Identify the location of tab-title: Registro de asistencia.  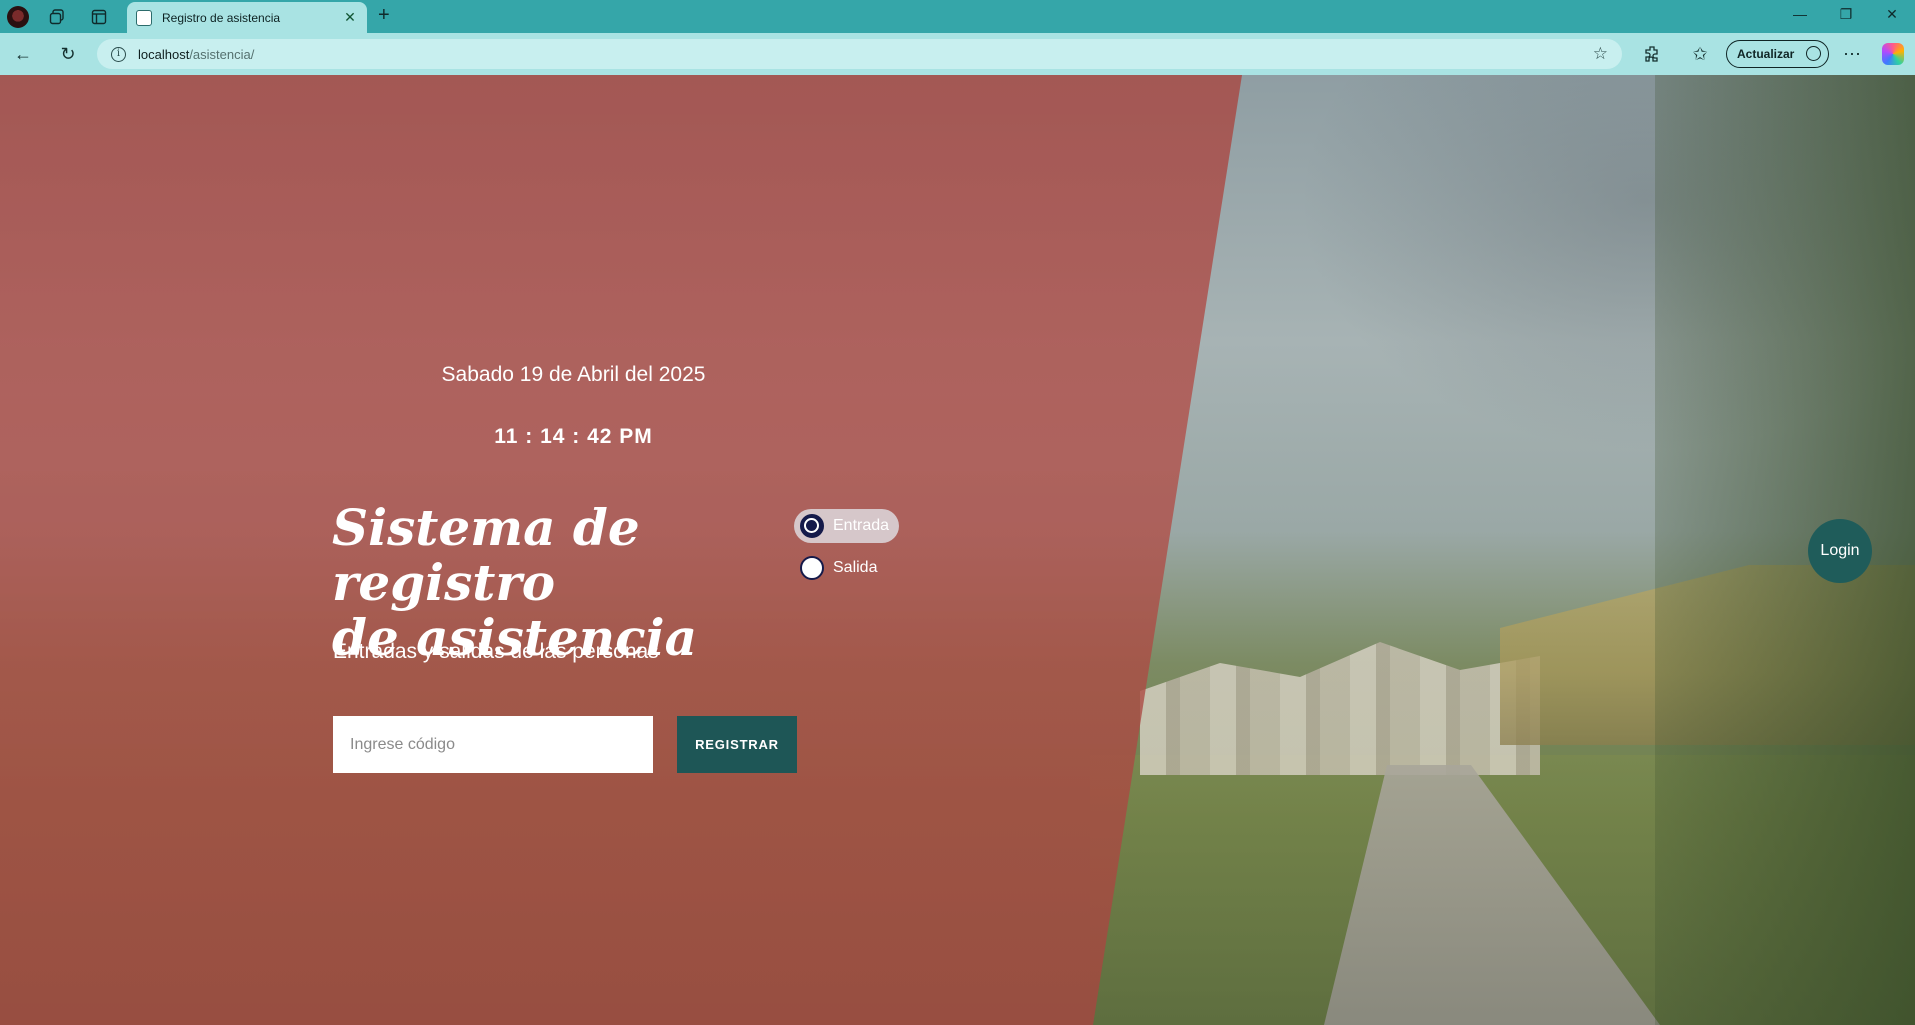
(221, 17).